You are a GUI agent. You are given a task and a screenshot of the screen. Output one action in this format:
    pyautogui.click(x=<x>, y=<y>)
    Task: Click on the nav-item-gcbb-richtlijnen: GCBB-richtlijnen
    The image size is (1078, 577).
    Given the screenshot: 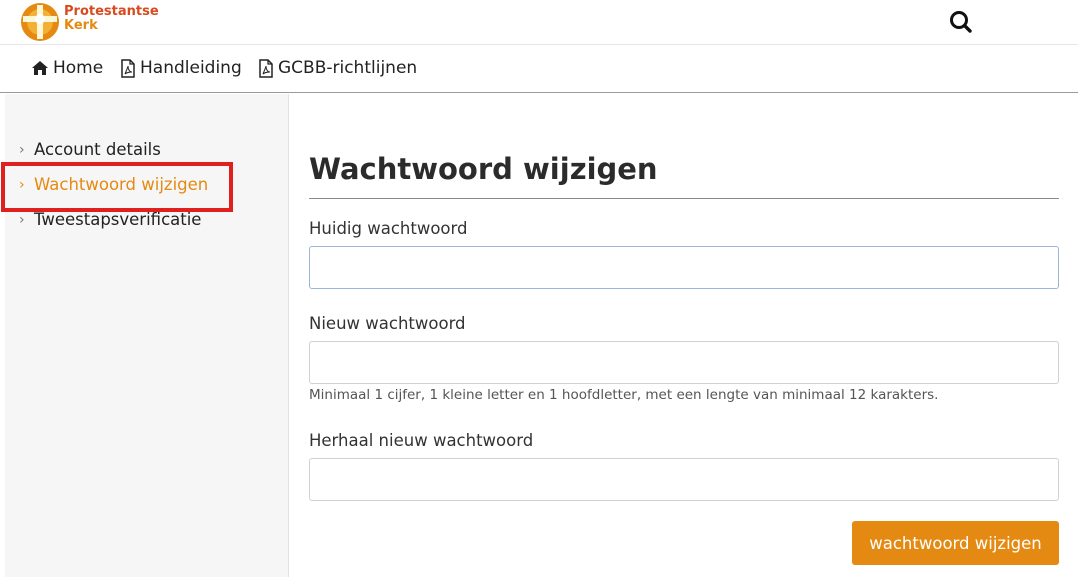 What is the action you would take?
    pyautogui.click(x=337, y=68)
    